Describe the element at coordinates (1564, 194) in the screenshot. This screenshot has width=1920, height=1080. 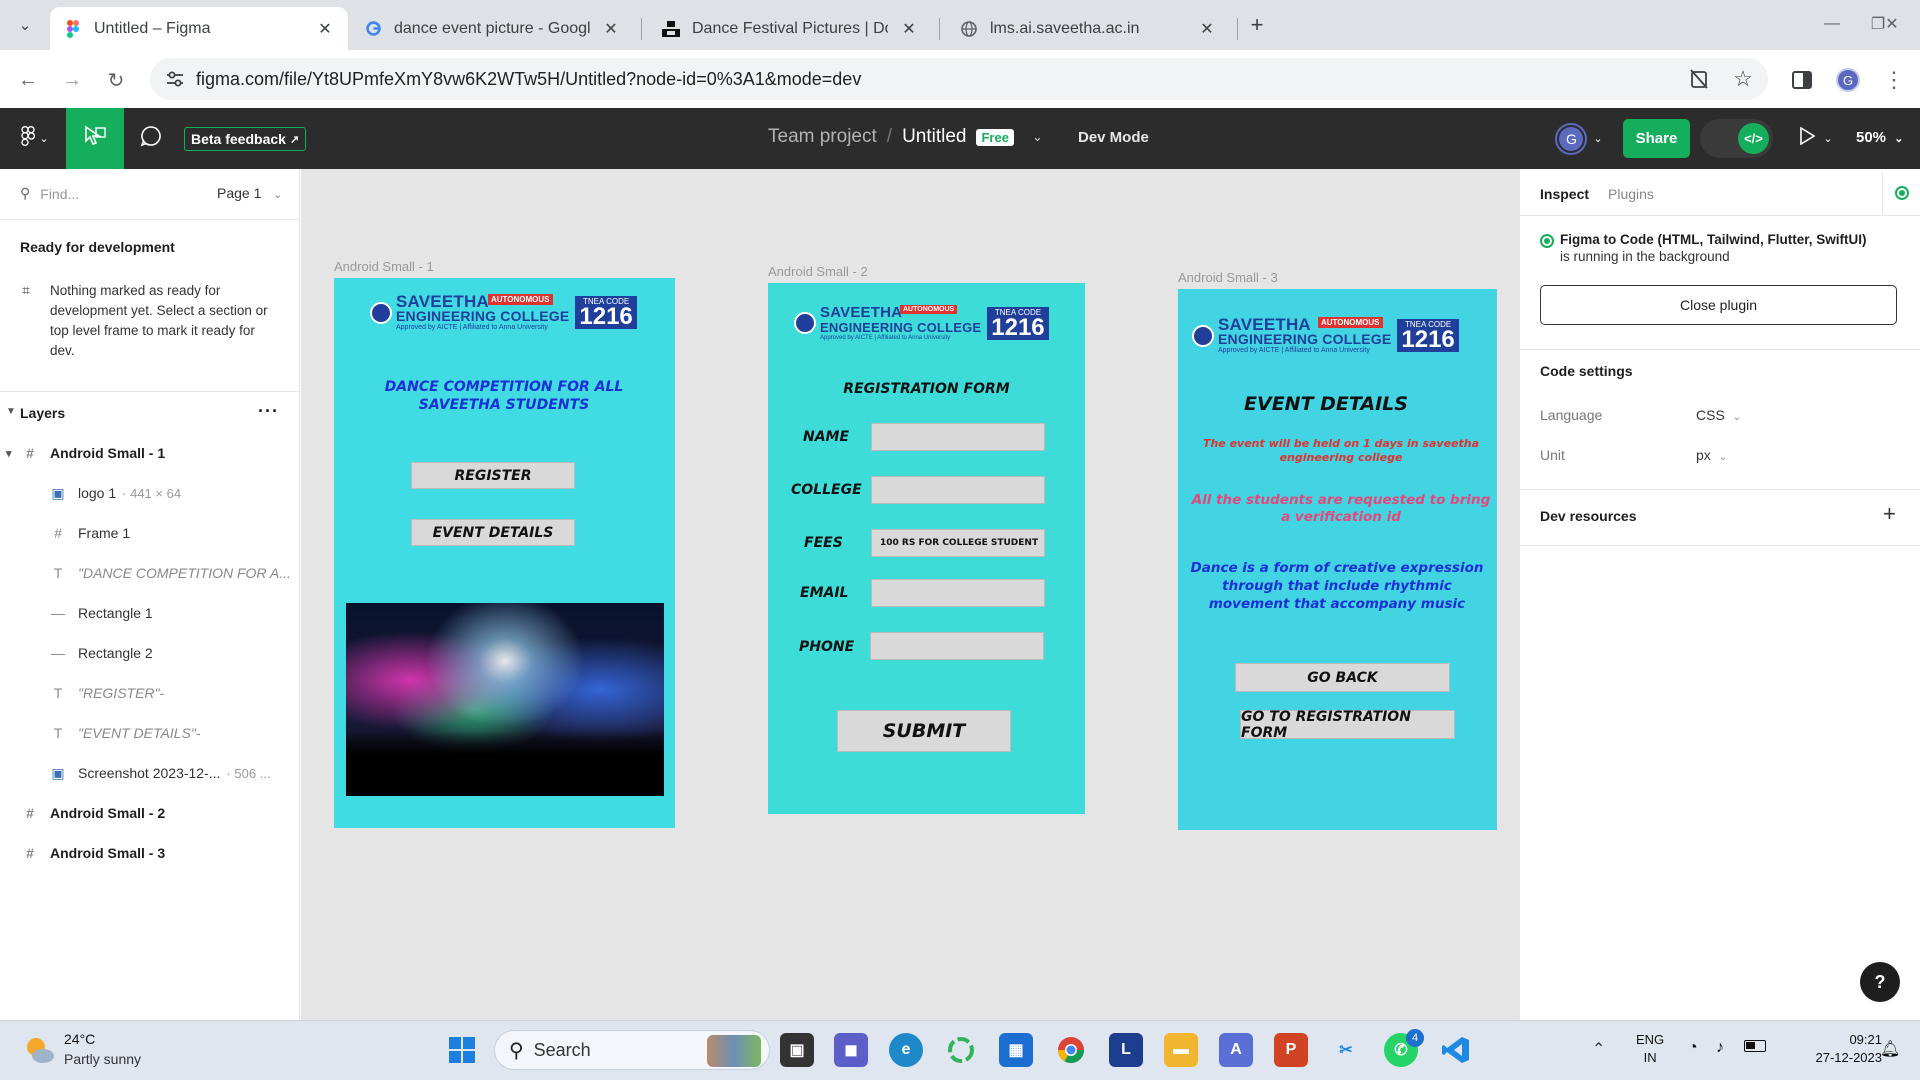
I see `tab-inspect: Inspect` at that location.